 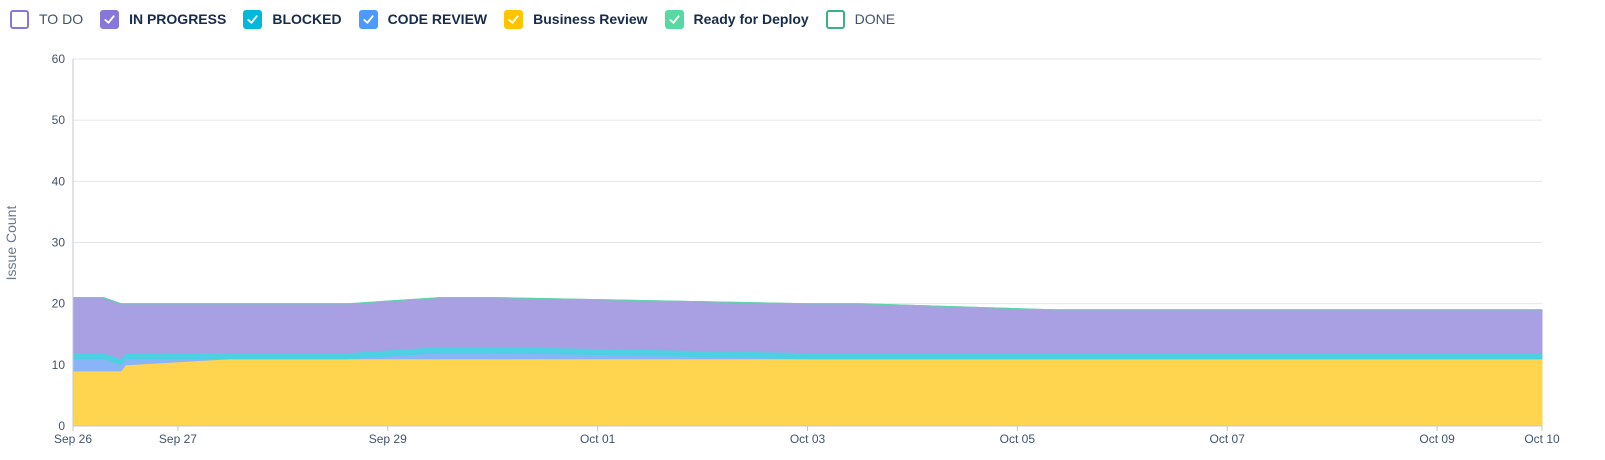 I want to click on y-tick-label: 50, so click(x=59, y=120).